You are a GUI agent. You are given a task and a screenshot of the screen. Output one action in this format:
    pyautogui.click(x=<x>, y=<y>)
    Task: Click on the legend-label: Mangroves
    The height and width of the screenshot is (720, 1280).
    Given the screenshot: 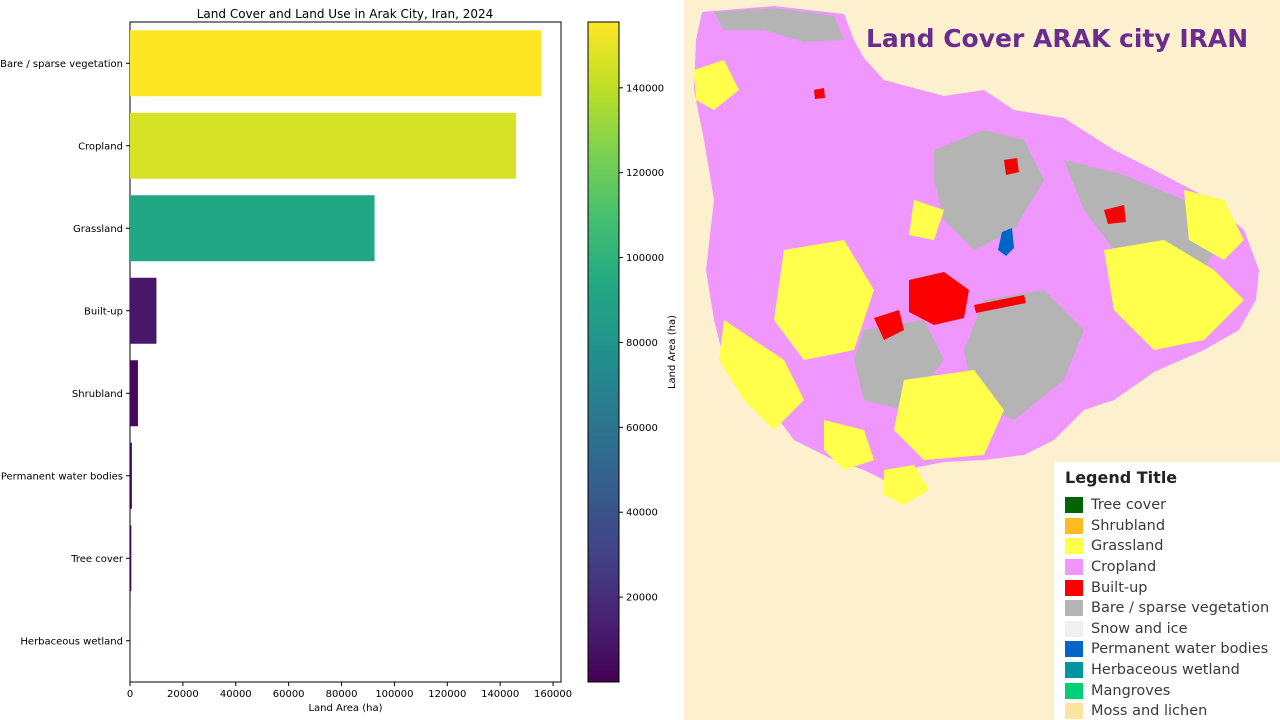 What is the action you would take?
    pyautogui.click(x=1131, y=690)
    